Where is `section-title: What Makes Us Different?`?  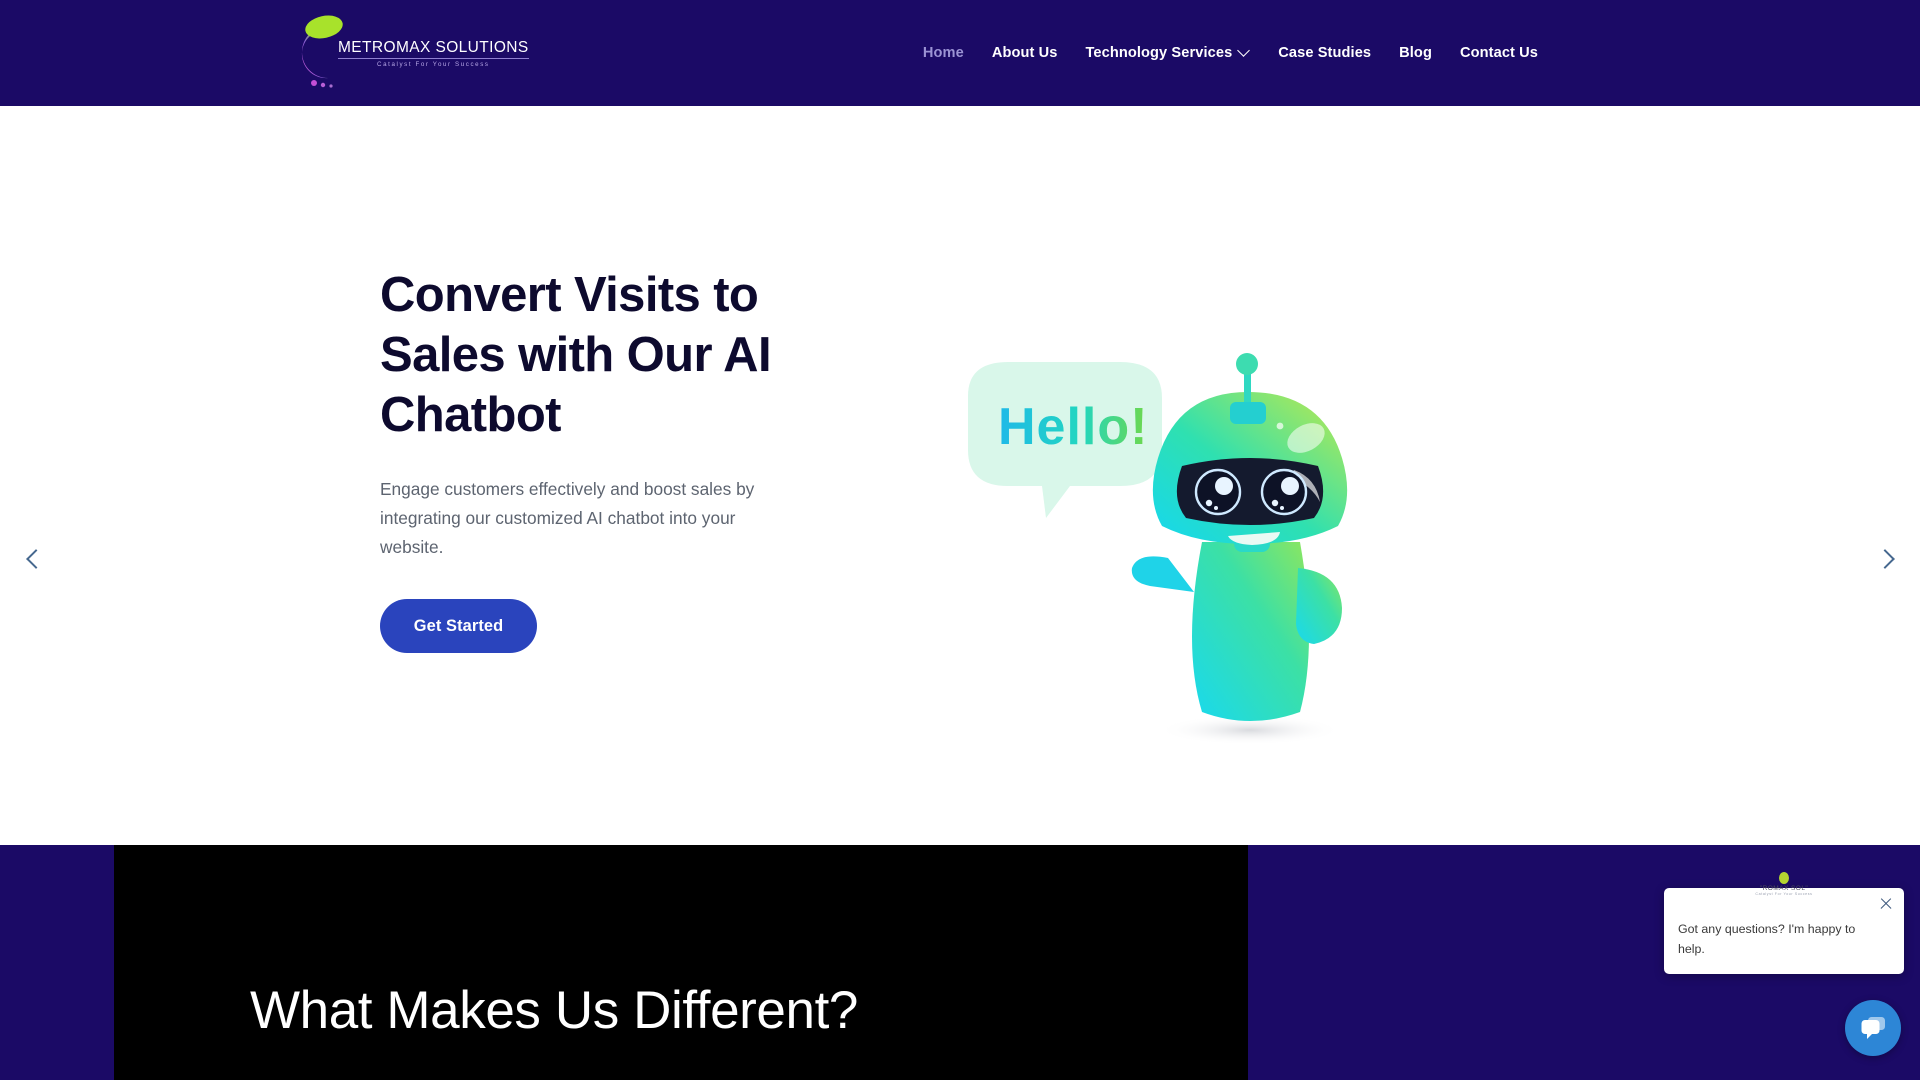
section-title: What Makes Us Different? is located at coordinates (554, 1010).